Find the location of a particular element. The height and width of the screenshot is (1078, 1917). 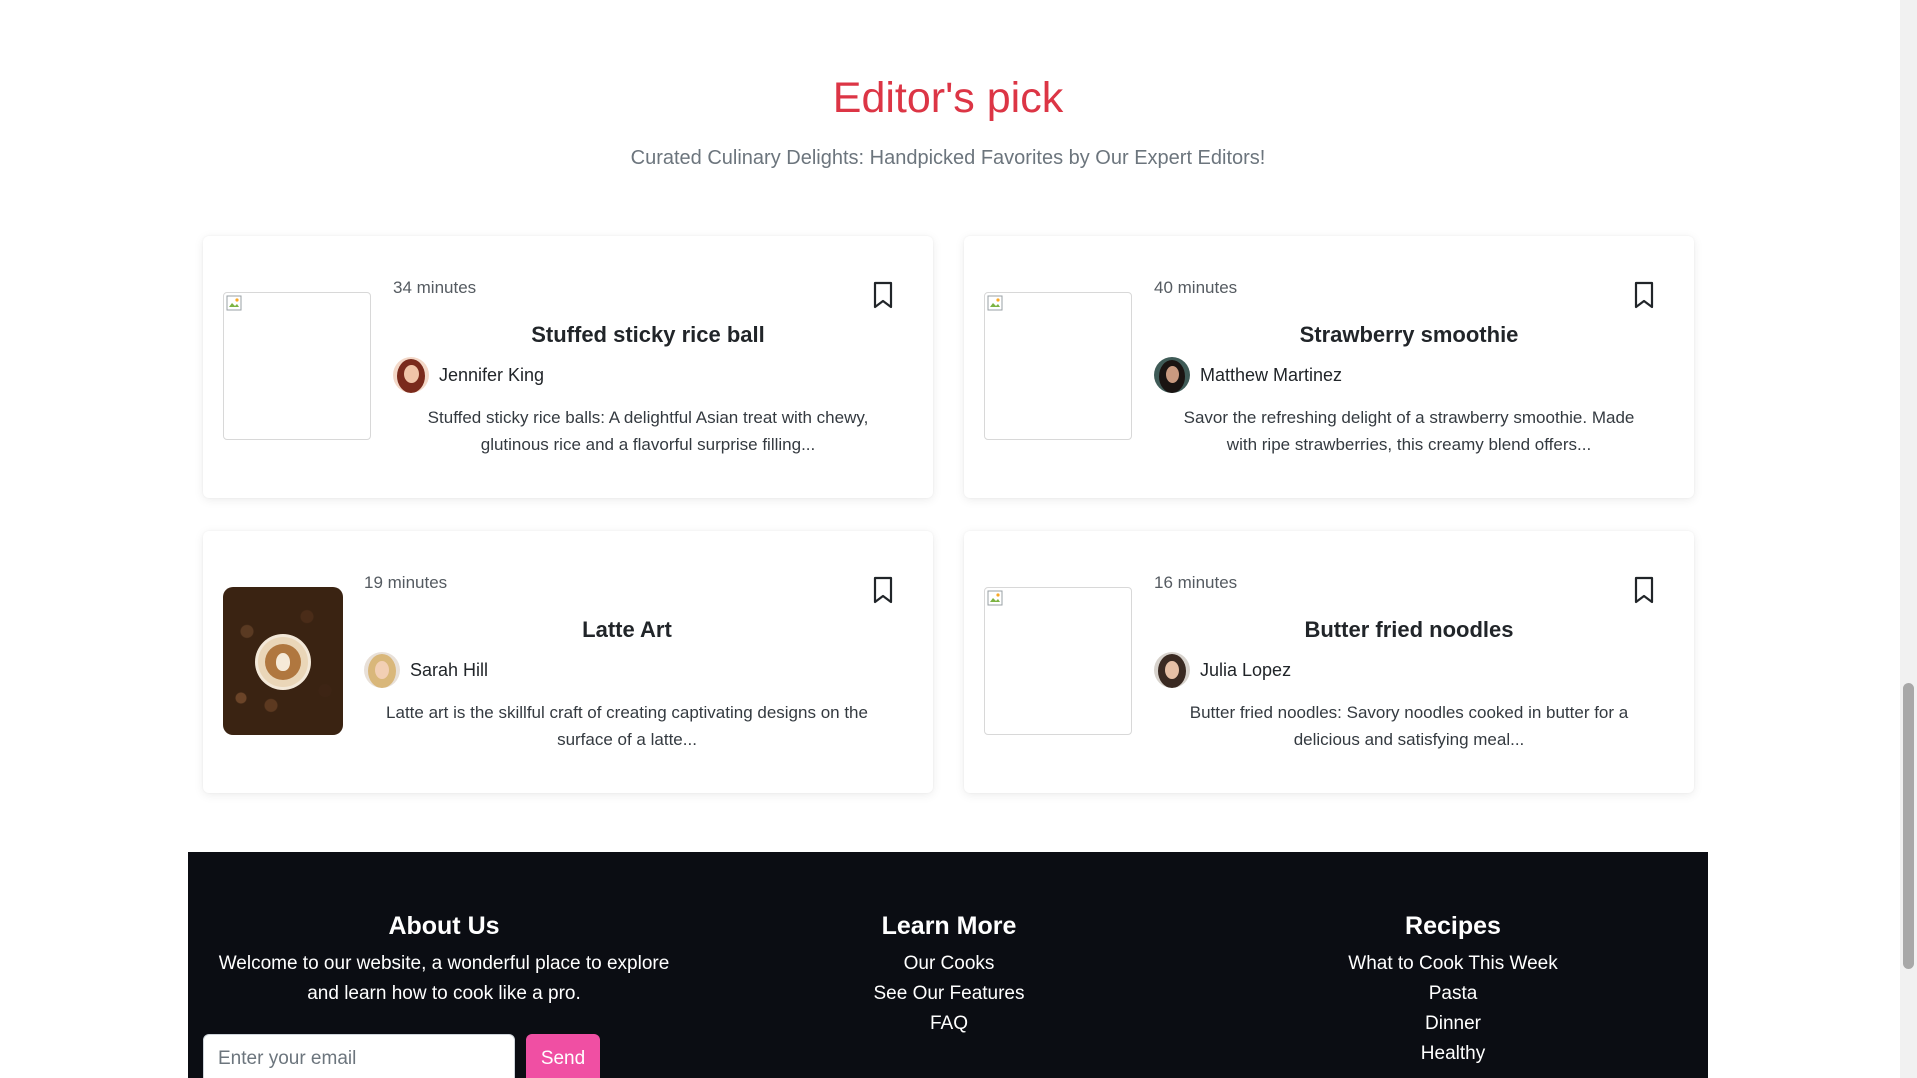

author-name: Julia Lopez is located at coordinates (1246, 669).